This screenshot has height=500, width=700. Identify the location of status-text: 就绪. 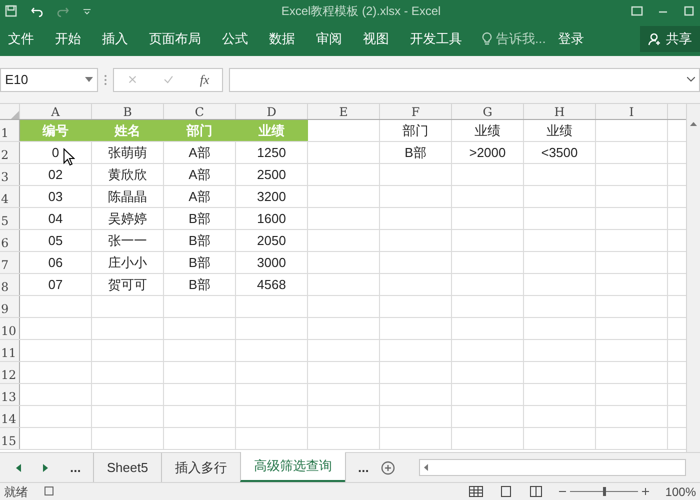
(16, 492).